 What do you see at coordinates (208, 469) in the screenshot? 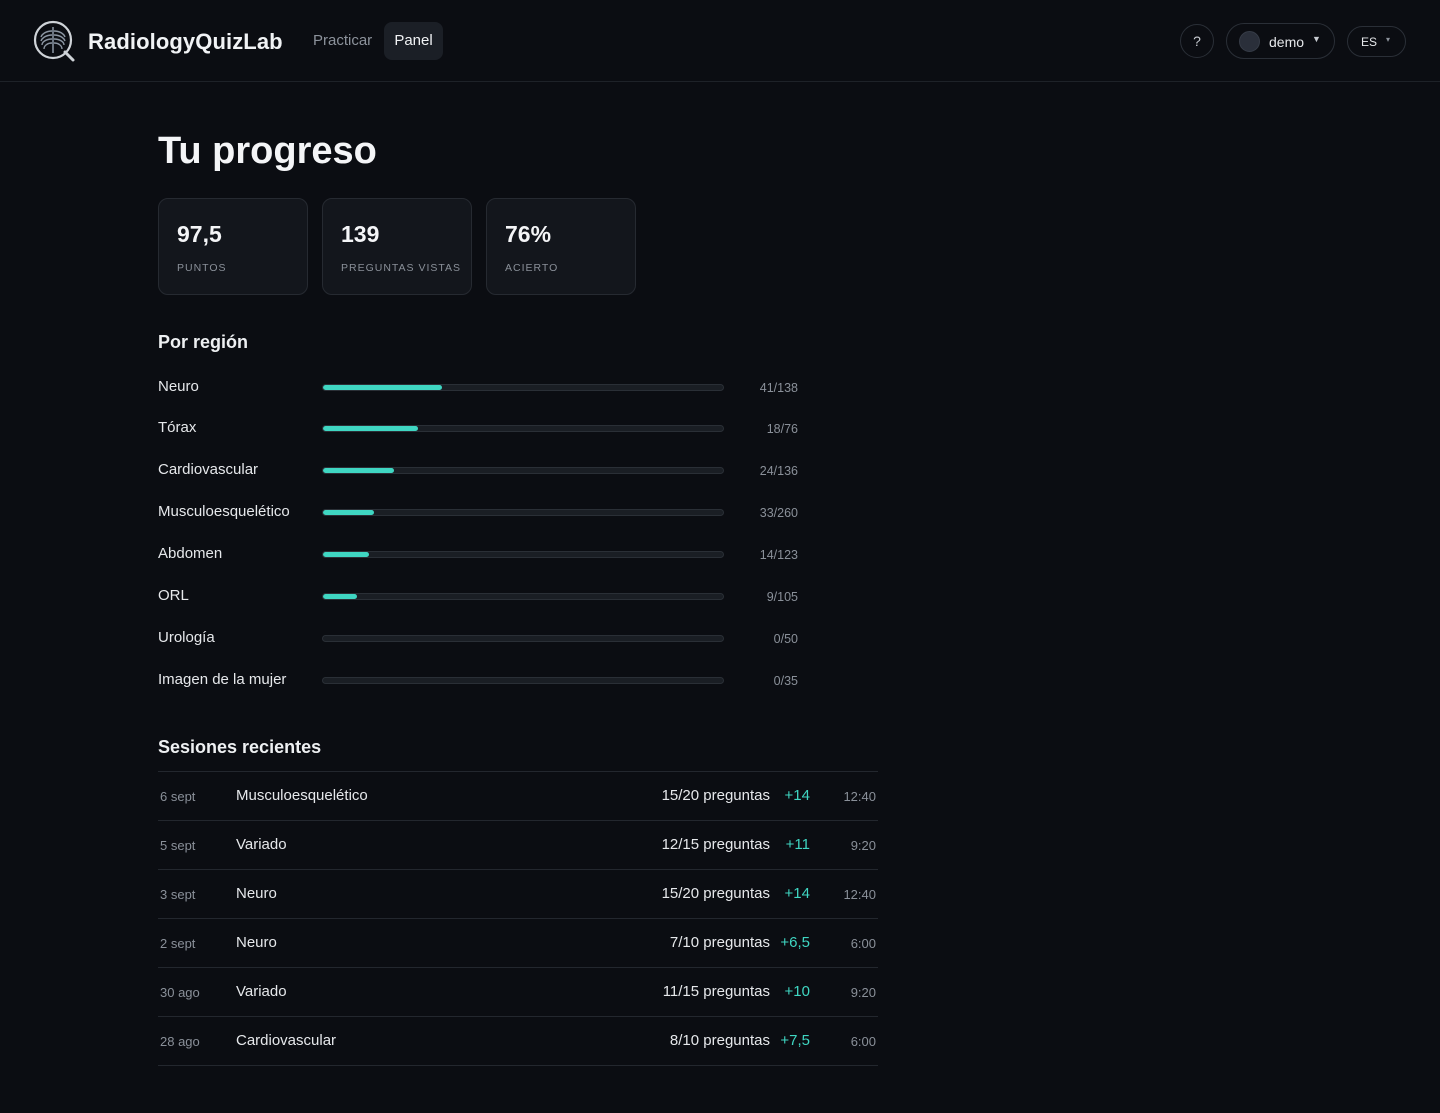
I see `region-name: Cardiovascular` at bounding box center [208, 469].